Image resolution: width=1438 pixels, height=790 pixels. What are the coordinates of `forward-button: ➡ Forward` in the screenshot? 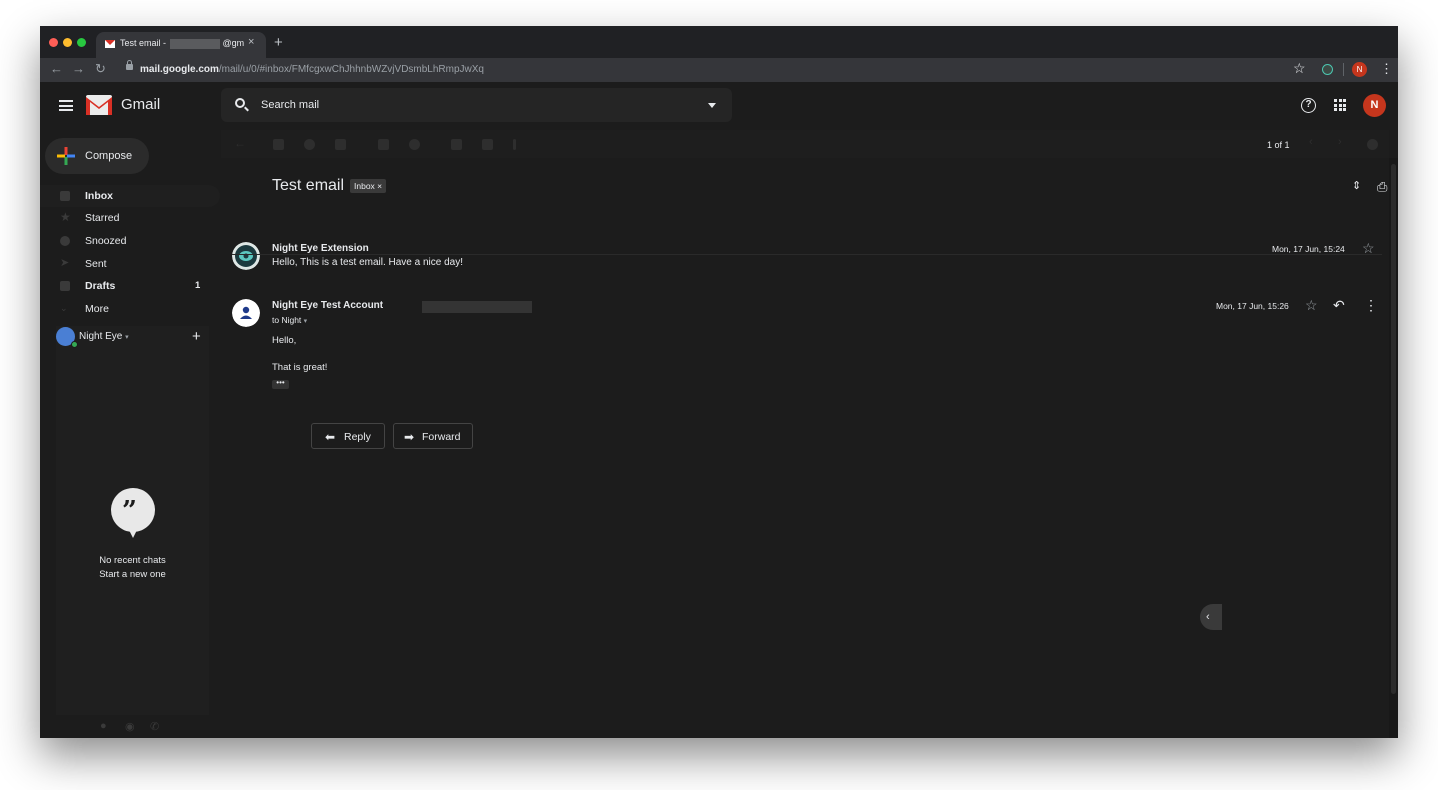 It's located at (433, 436).